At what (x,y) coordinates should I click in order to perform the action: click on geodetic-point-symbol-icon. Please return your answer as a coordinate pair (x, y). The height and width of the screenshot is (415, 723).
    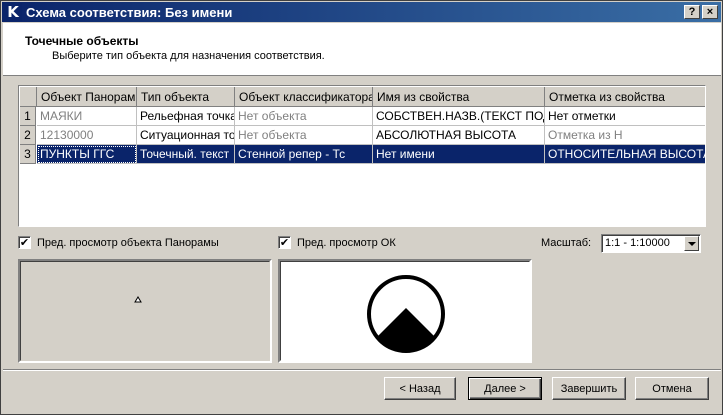
    Looking at the image, I should click on (406, 314).